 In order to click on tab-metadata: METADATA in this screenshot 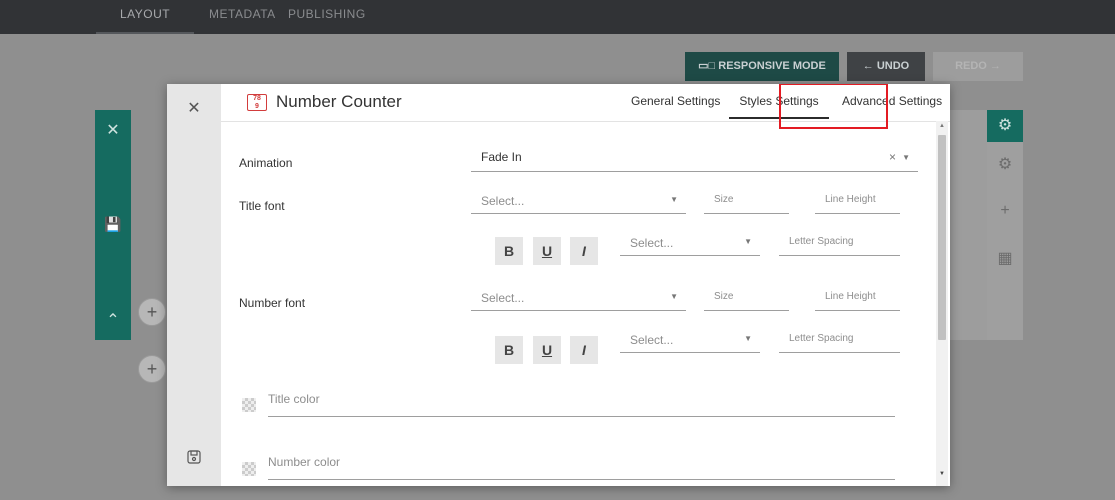, I will do `click(242, 17)`.